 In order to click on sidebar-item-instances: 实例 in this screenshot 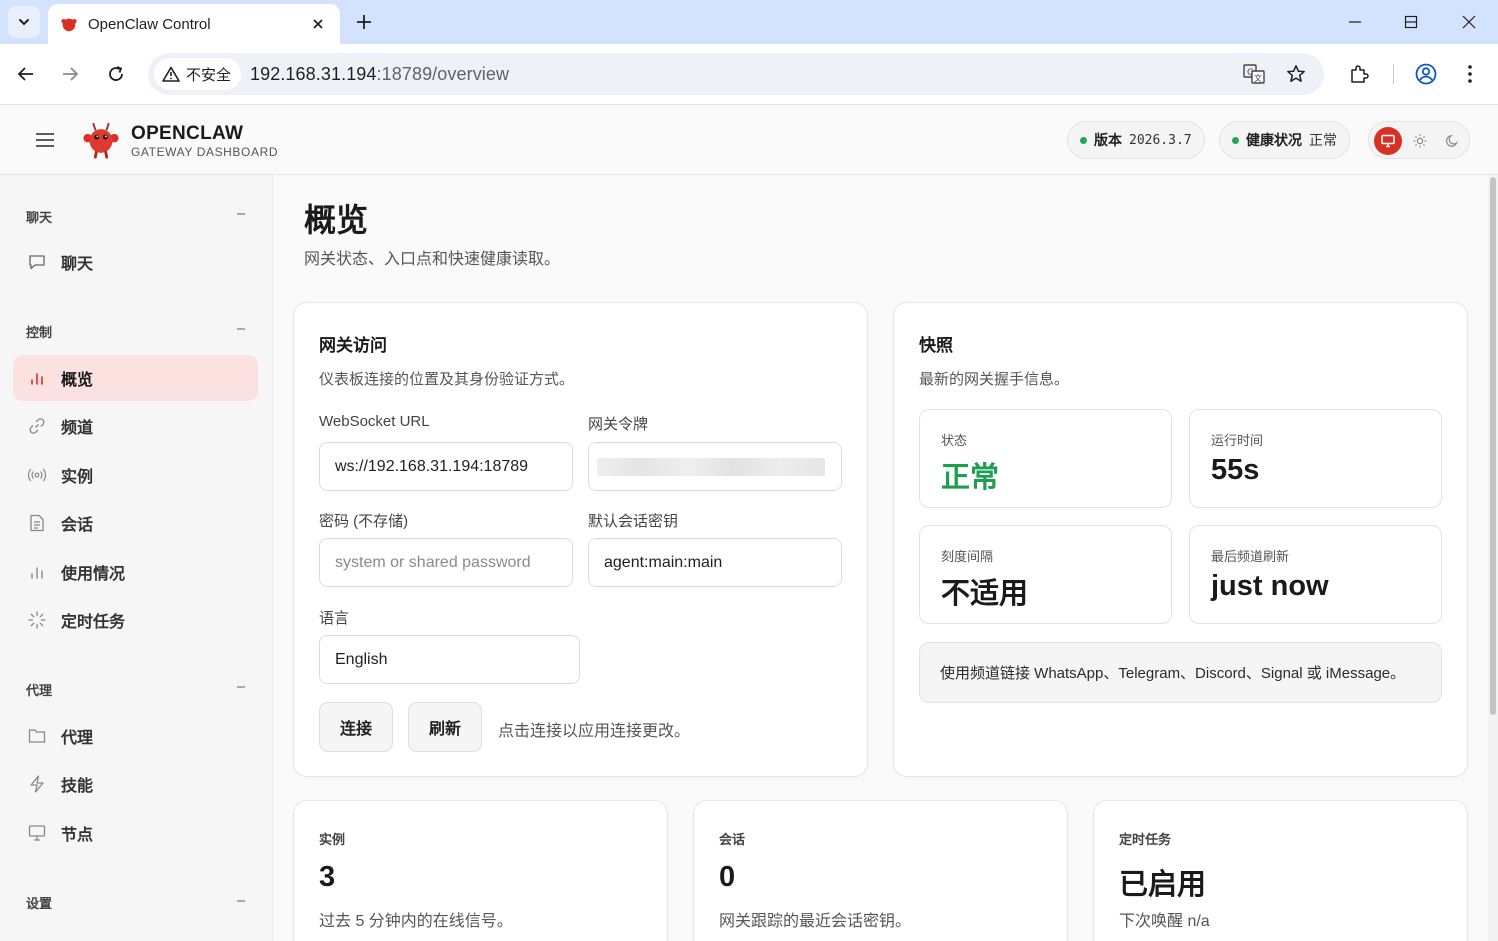, I will do `click(135, 475)`.